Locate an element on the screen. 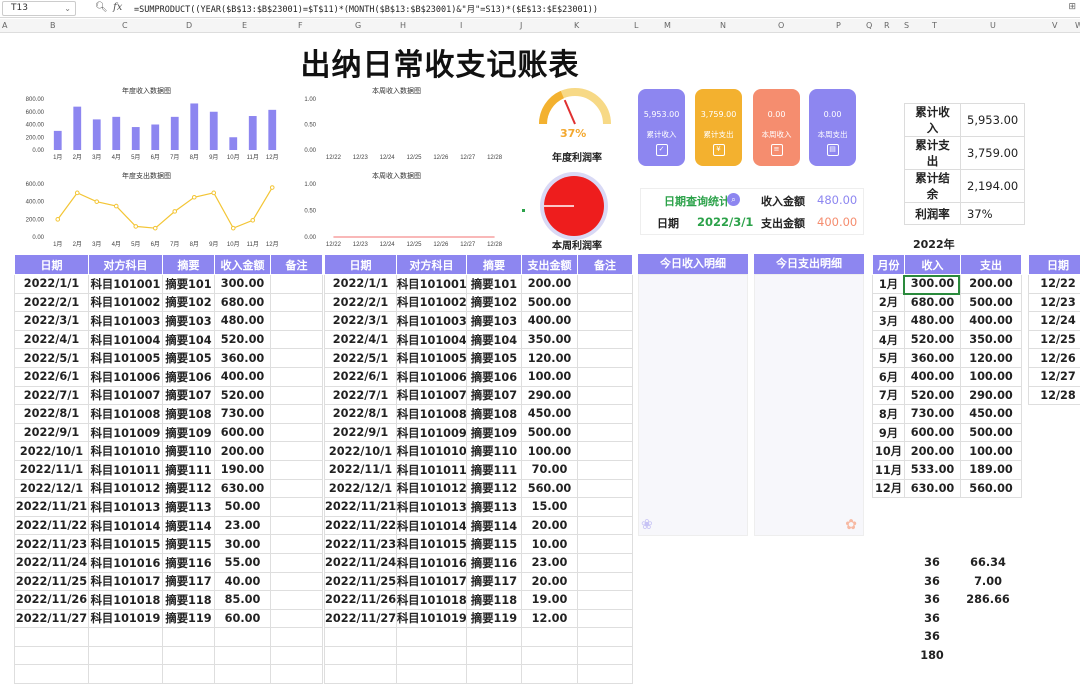  income-cell: 科目101016 is located at coordinates (126, 562).